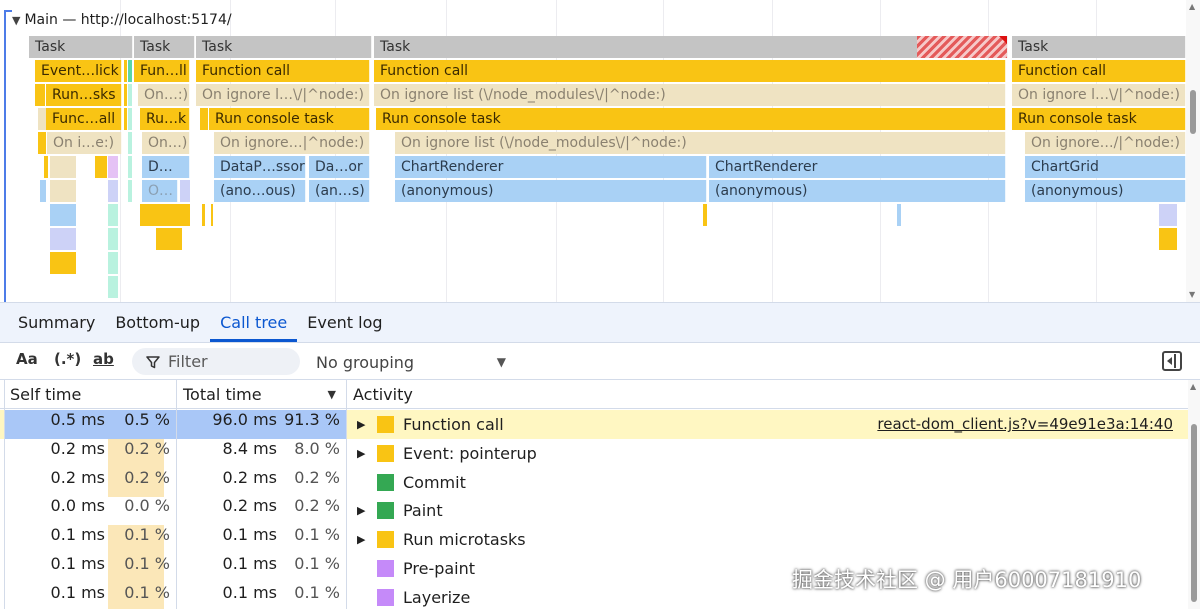 Image resolution: width=1200 pixels, height=609 pixels. I want to click on table-row: 0.2 ms 0.2 % 0.2 ms 0.2 % Commit, so click(594, 482).